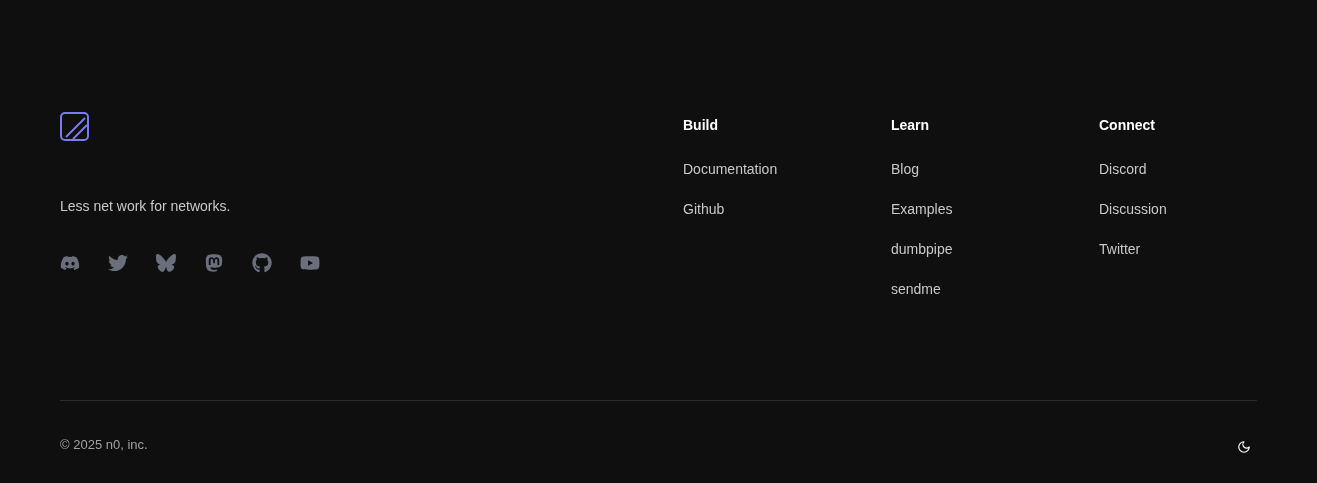  I want to click on bird-icon, so click(118, 263).